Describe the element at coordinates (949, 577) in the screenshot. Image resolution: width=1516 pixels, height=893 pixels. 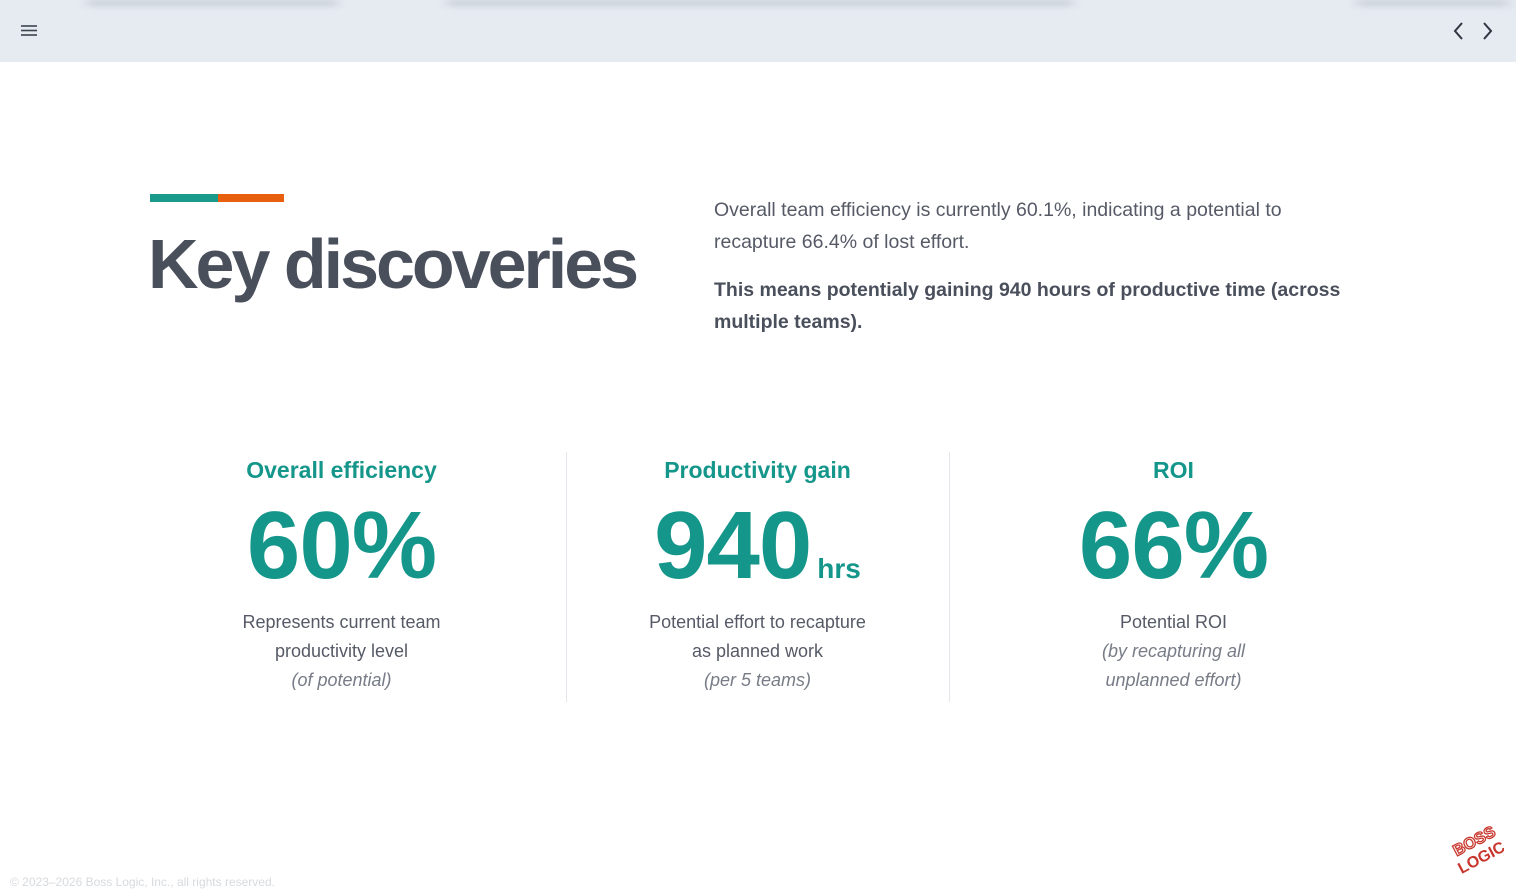
I see `stat-divider` at that location.